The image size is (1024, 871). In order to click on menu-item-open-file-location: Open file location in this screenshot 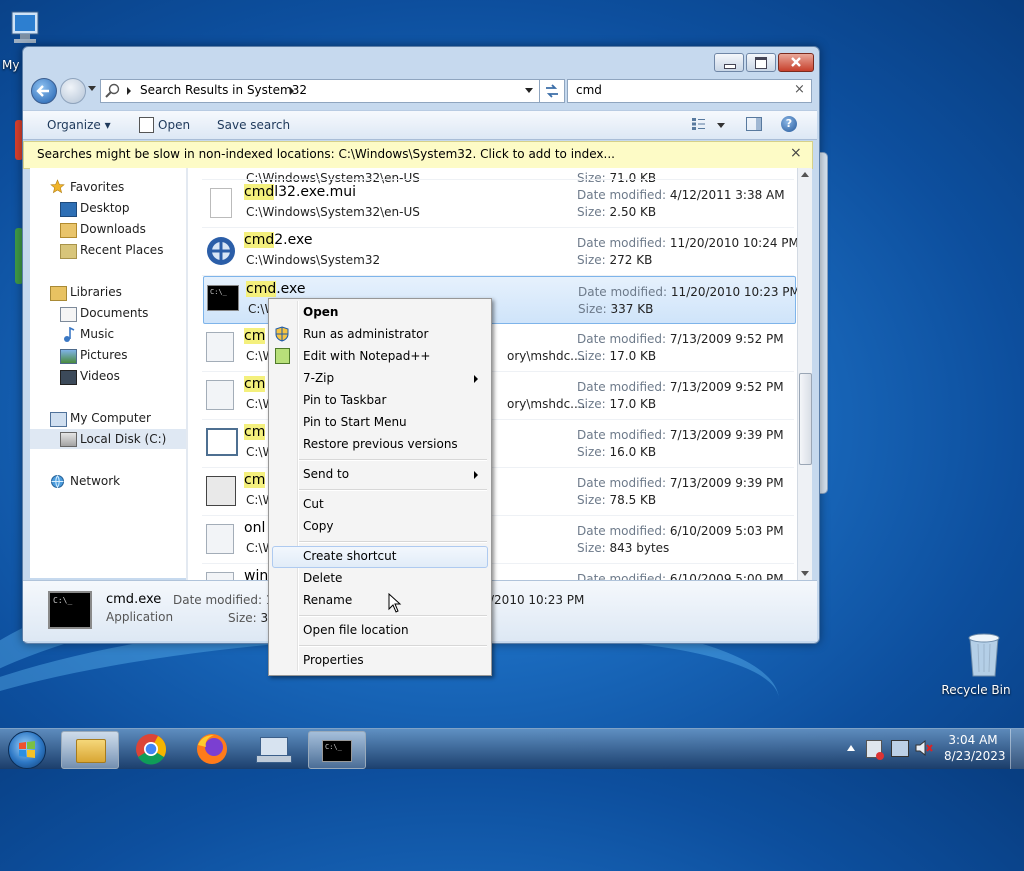, I will do `click(356, 630)`.